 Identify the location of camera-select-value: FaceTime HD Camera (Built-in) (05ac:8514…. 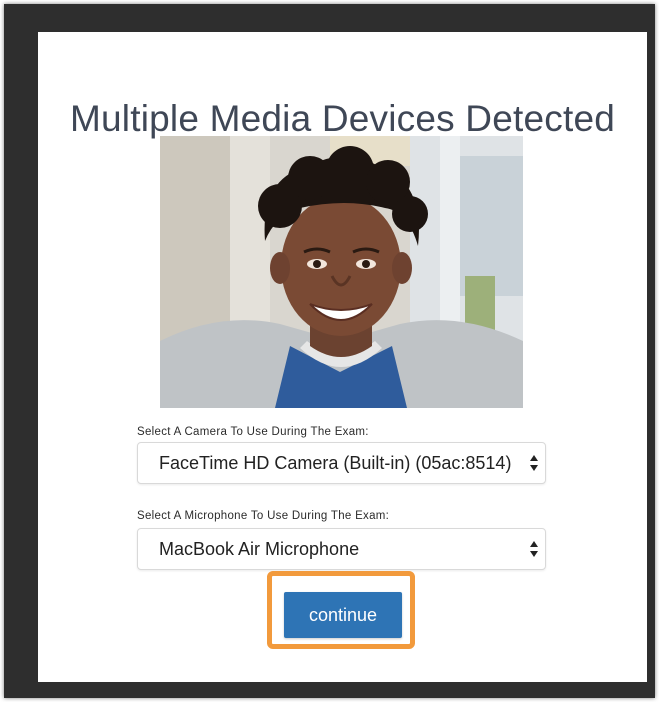
(335, 463).